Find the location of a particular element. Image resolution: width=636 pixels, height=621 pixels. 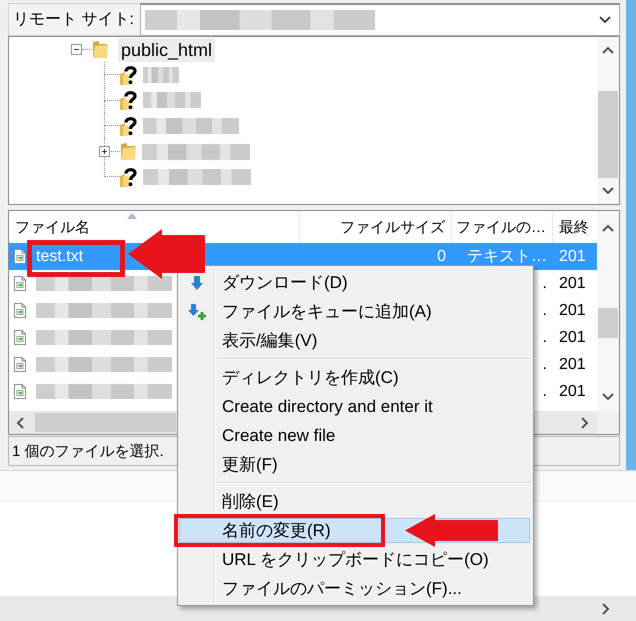

file-size: 0 is located at coordinates (441, 257).